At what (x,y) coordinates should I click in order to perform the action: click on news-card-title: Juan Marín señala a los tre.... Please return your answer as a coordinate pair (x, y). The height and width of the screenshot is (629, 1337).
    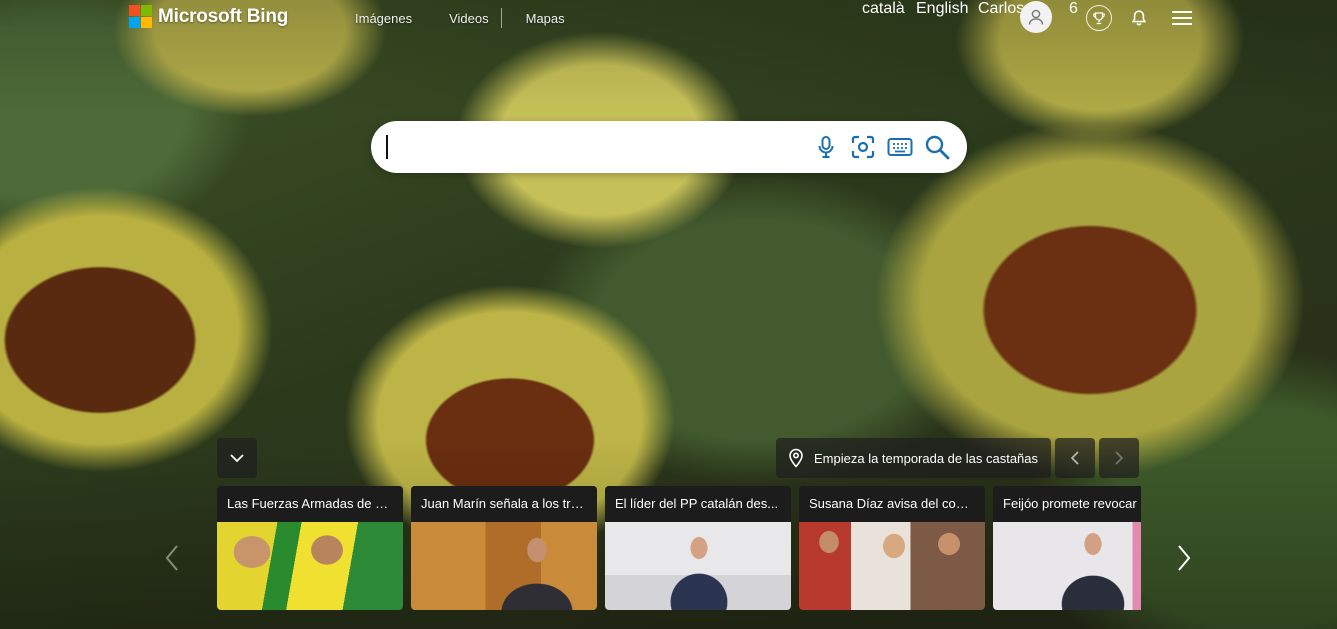
    Looking at the image, I should click on (504, 504).